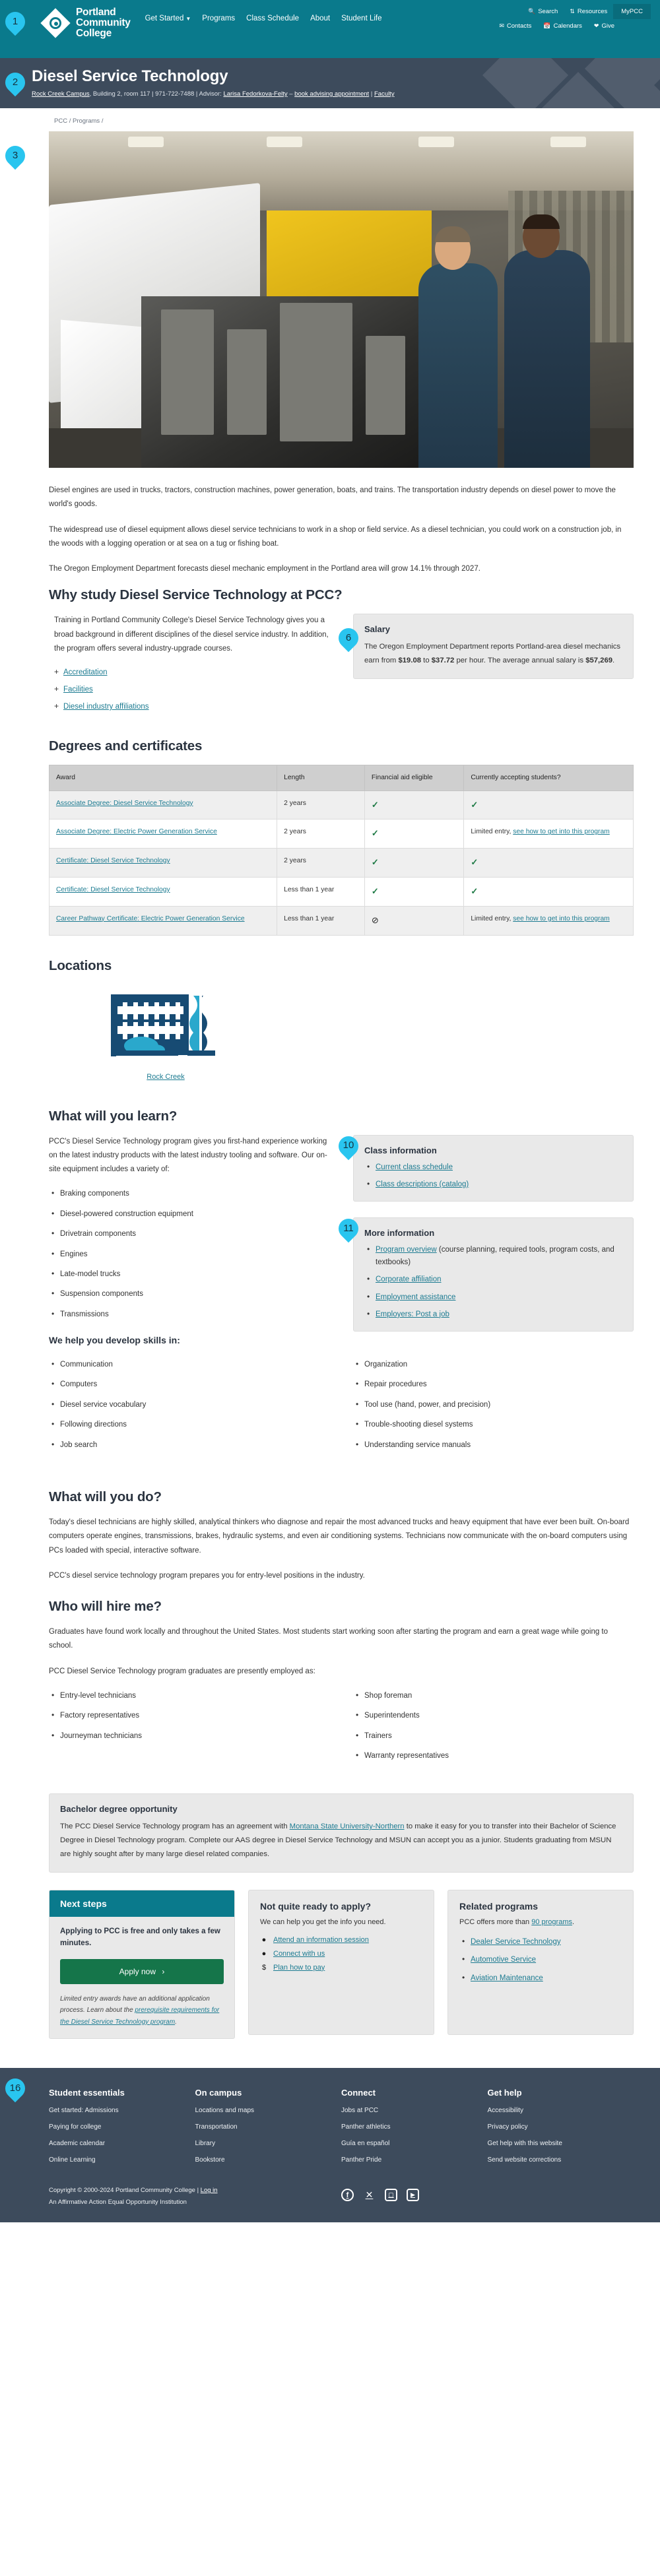 The image size is (660, 2576). Describe the element at coordinates (406, 1250) in the screenshot. I see `program-overview-link: Program overview` at that location.